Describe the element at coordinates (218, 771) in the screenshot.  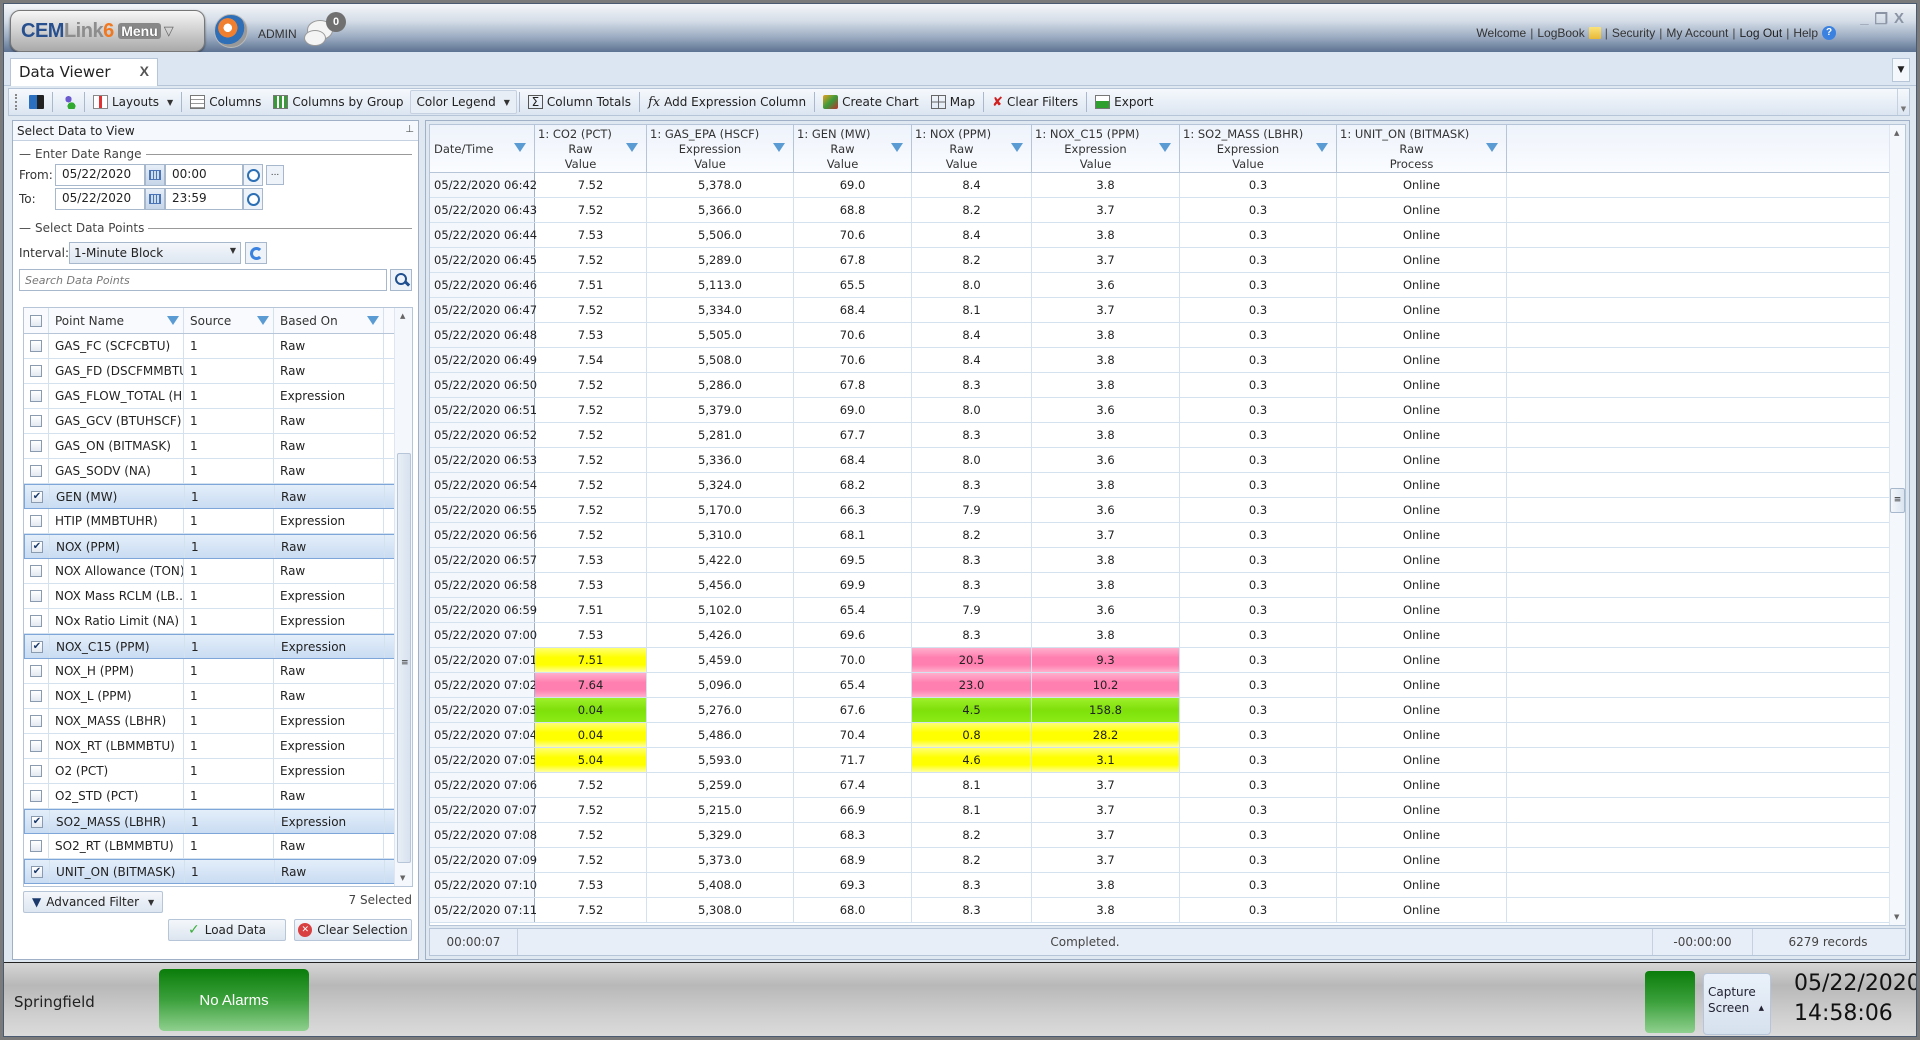
I see `point-row: O2 (PCT) 1 Expression` at that location.